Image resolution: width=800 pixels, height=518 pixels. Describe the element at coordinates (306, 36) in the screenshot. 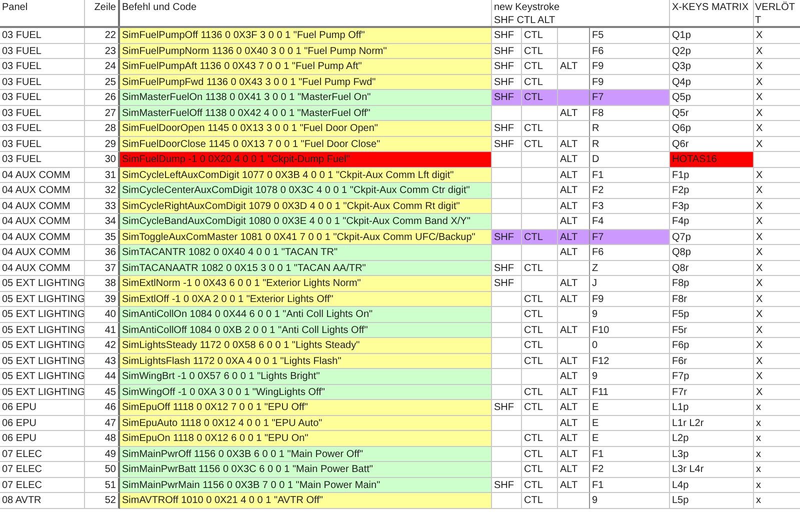

I see `code-cell: SimFuelPumpOff 1136 0 0X3F 3 0 0 1 "Fuel Pump Off"` at that location.